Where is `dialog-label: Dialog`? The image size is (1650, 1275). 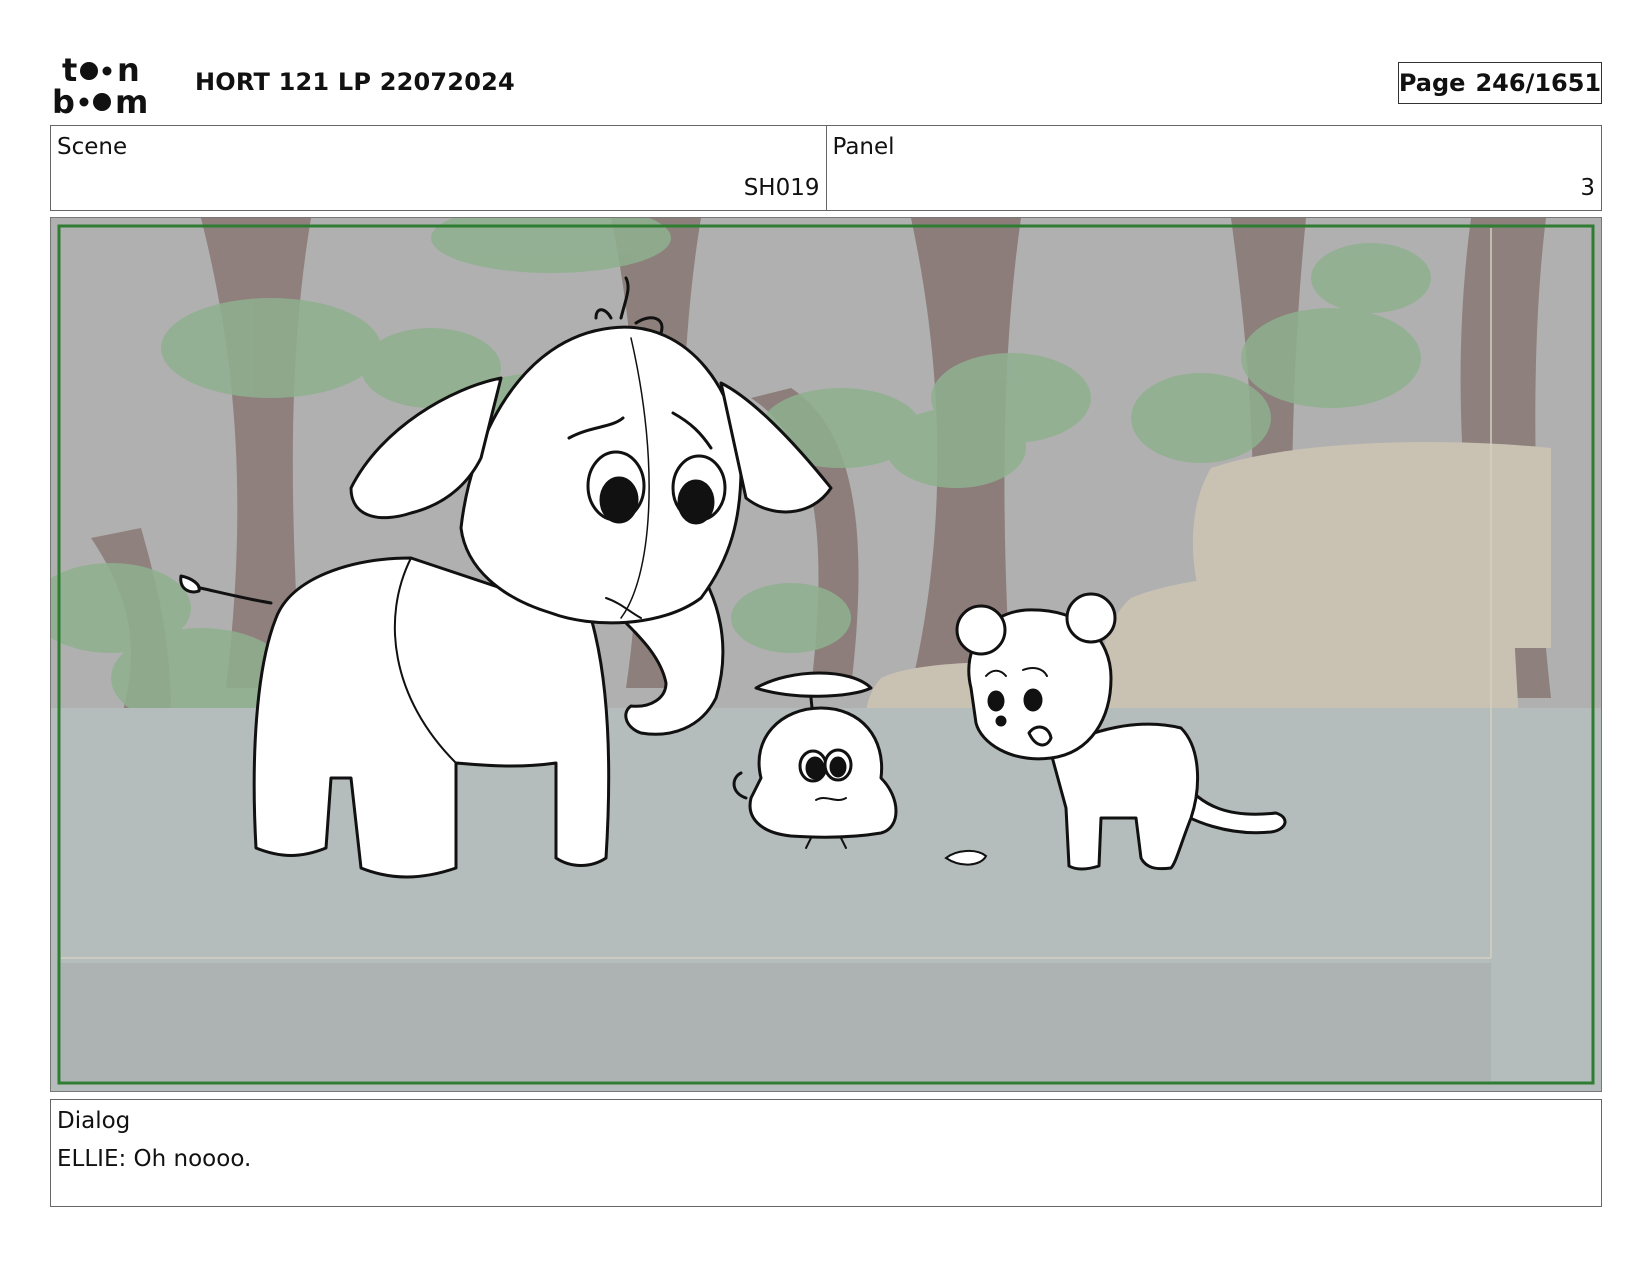 dialog-label: Dialog is located at coordinates (94, 1121).